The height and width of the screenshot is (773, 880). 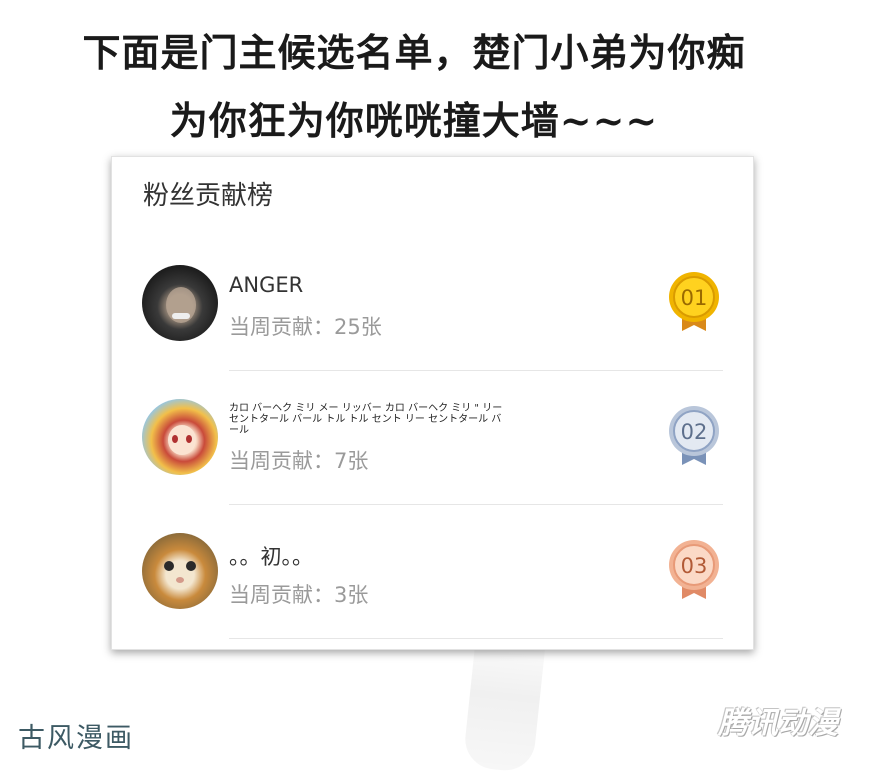 I want to click on contribution-text: 当周贡献：25张, so click(x=305, y=327).